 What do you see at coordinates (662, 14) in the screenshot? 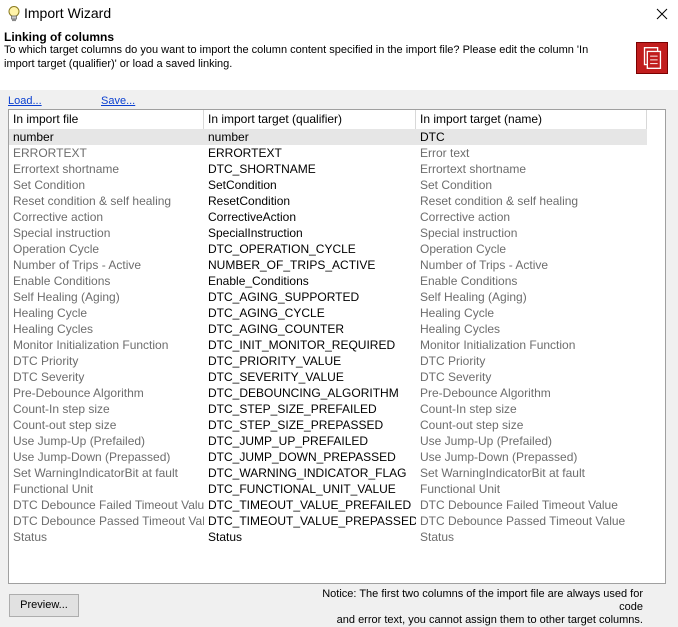
I see `close-button` at bounding box center [662, 14].